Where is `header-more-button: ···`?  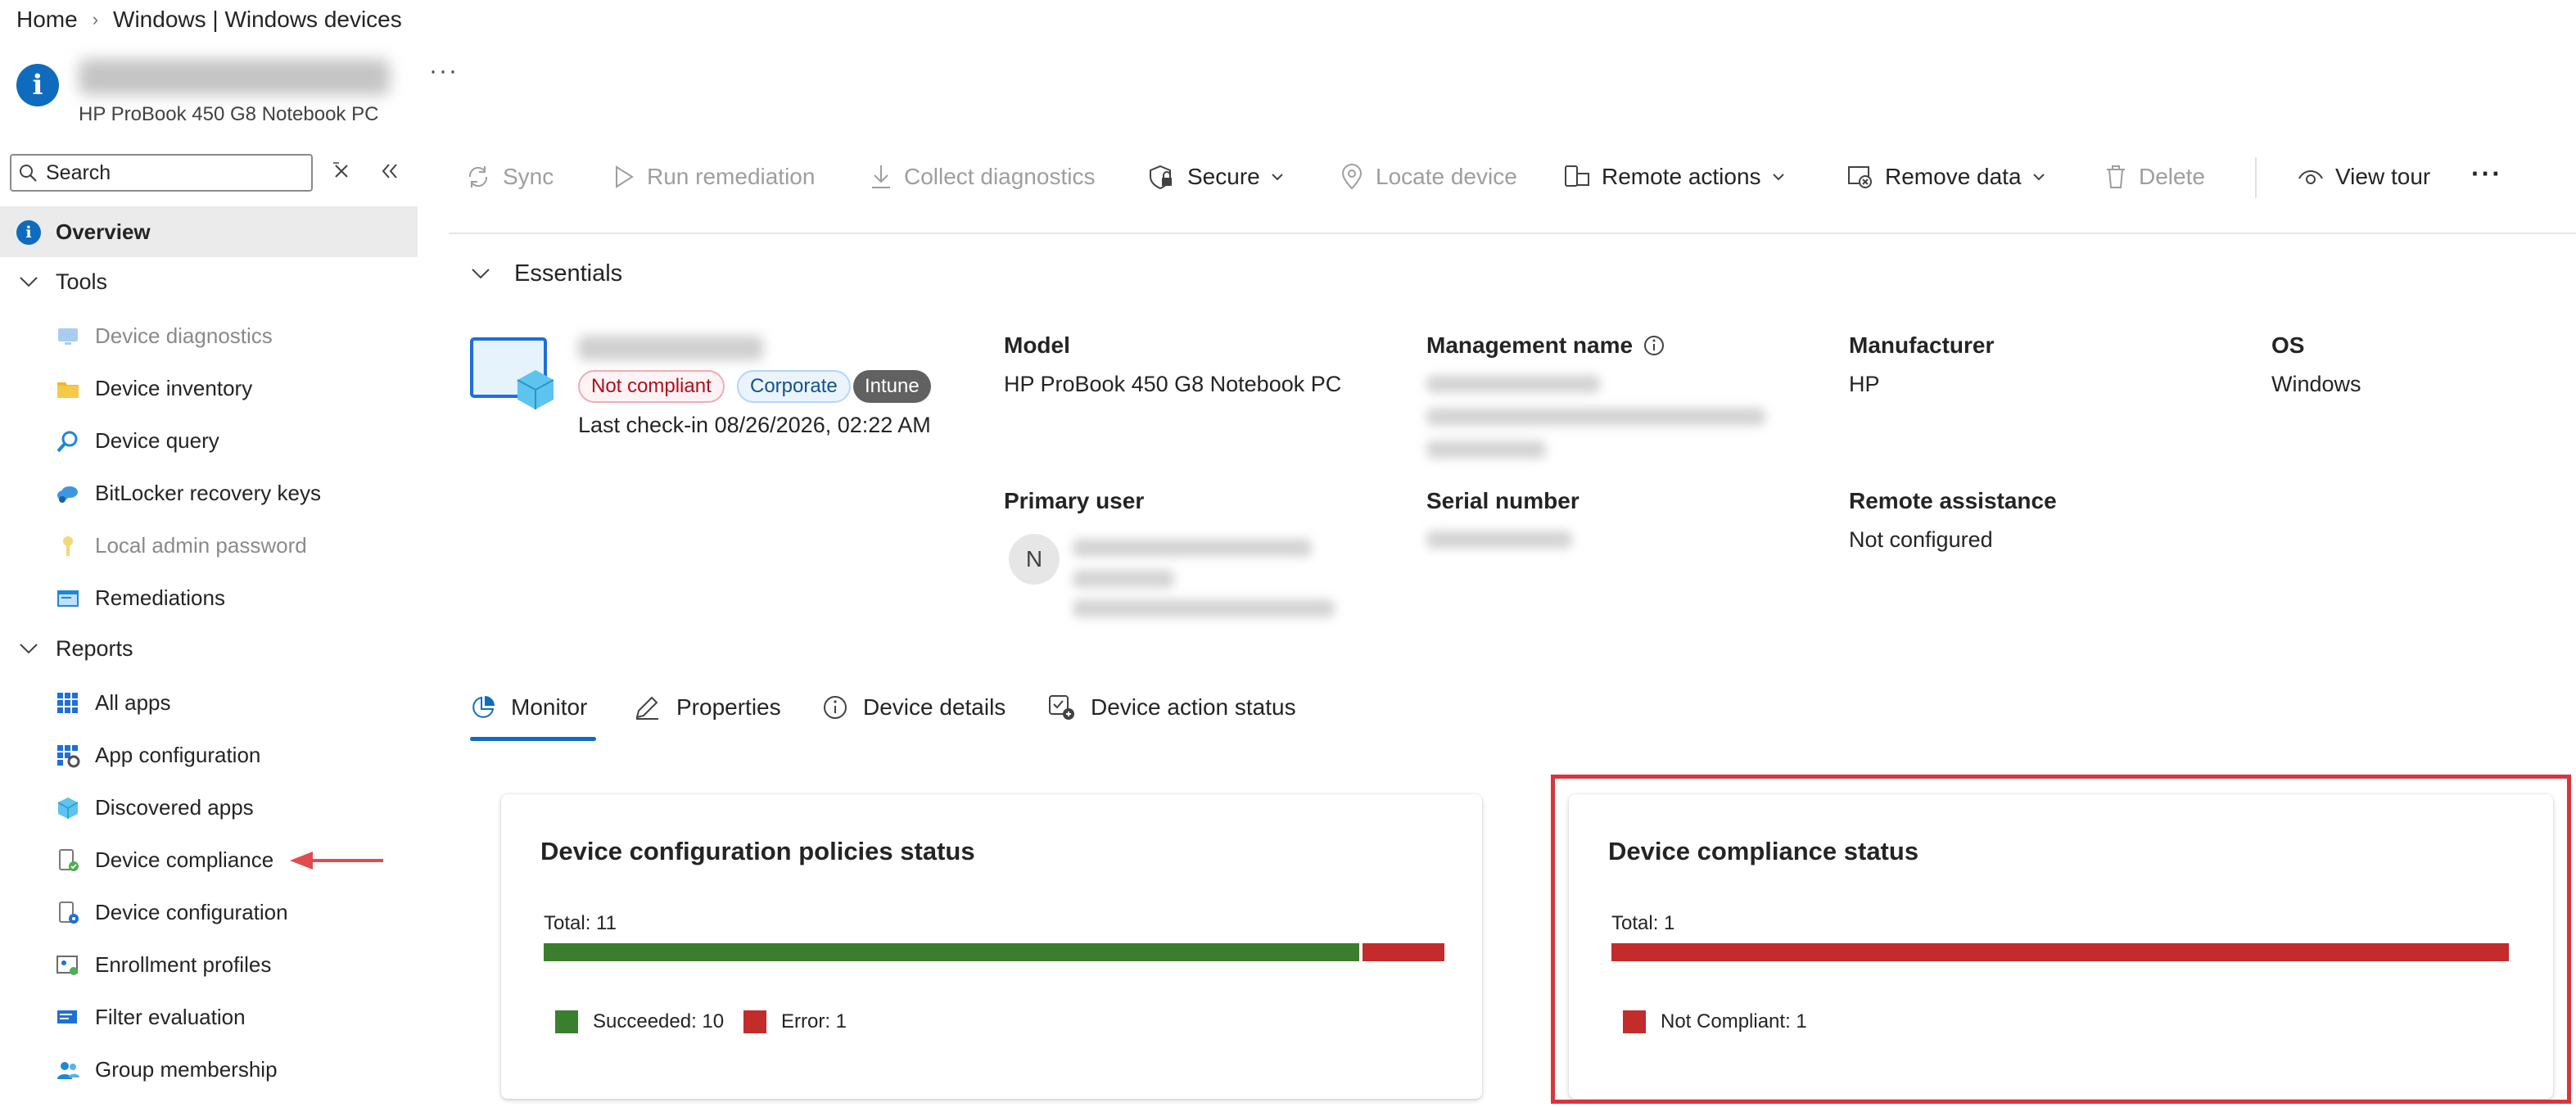
header-more-button: ··· is located at coordinates (444, 71).